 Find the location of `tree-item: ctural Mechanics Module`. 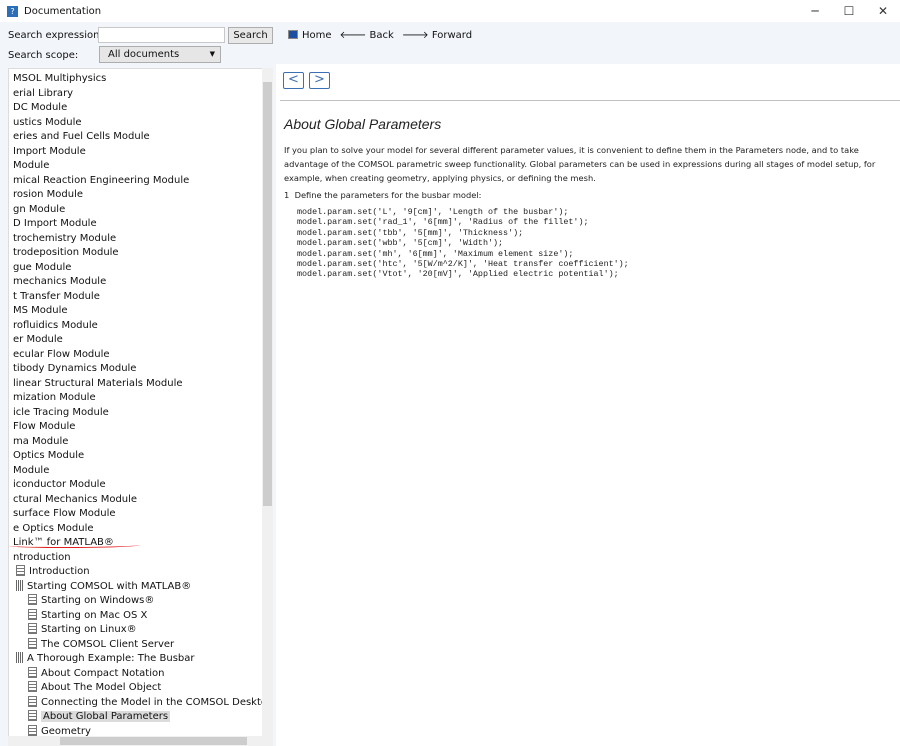

tree-item: ctural Mechanics Module is located at coordinates (75, 500).